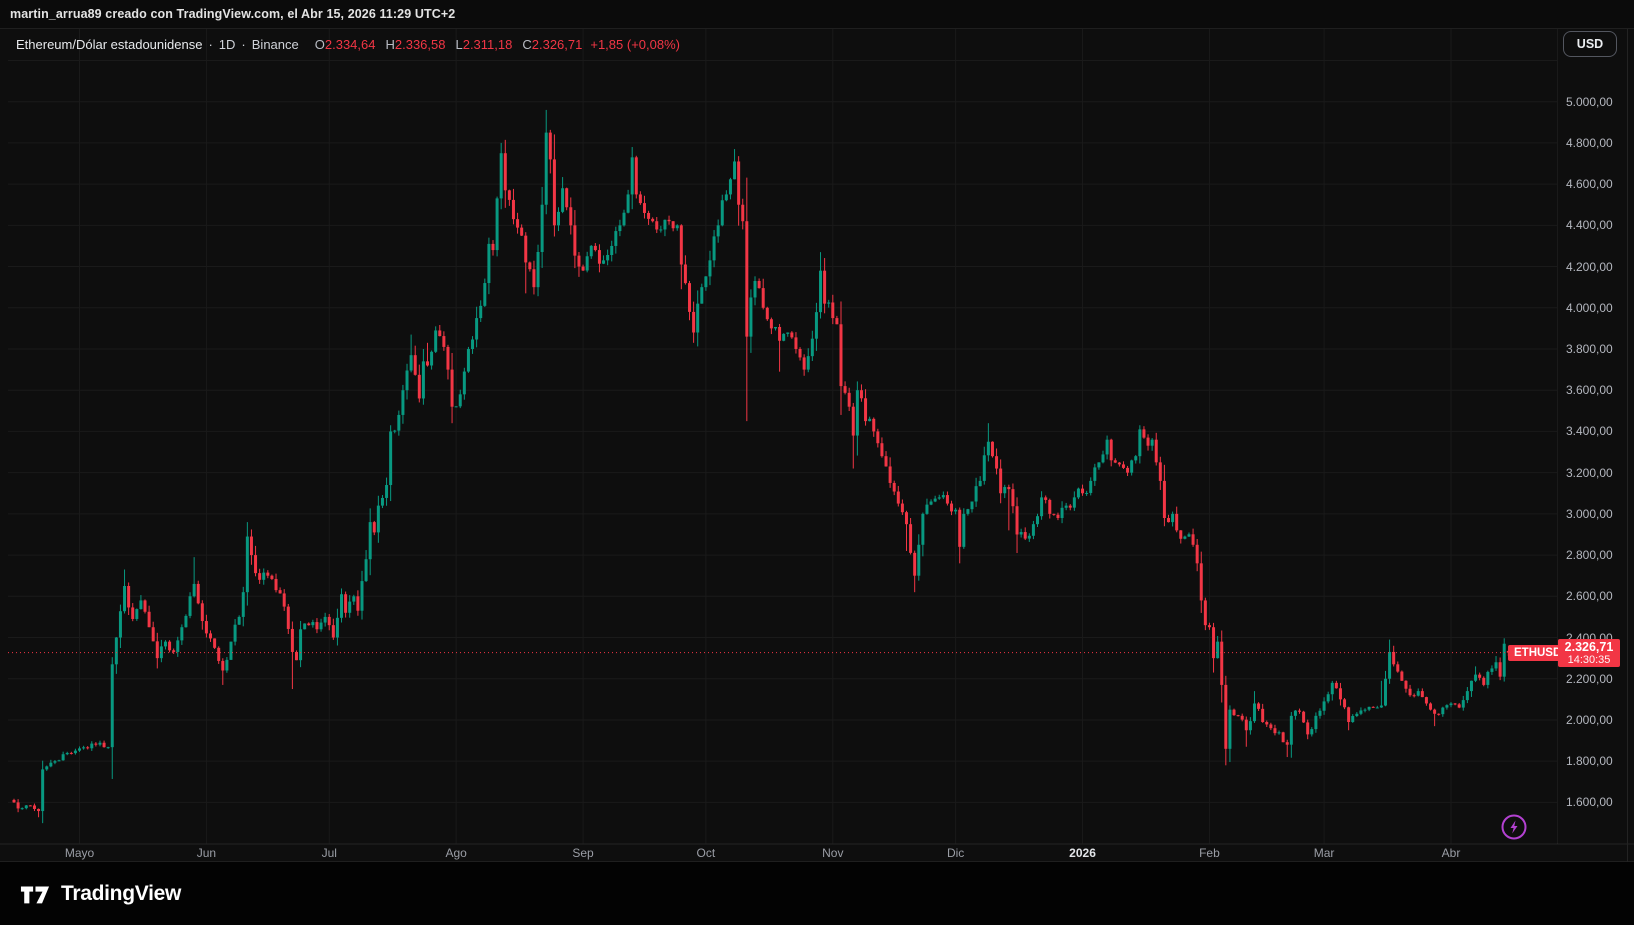 The width and height of the screenshot is (1634, 925). What do you see at coordinates (1589, 431) in the screenshot?
I see `price-axis-label: 3.400,00` at bounding box center [1589, 431].